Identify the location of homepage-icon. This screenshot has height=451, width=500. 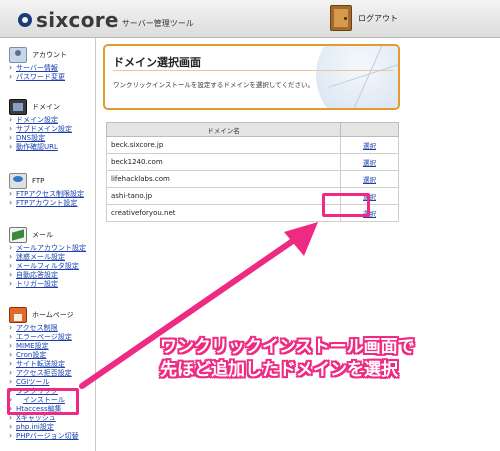
(18, 315).